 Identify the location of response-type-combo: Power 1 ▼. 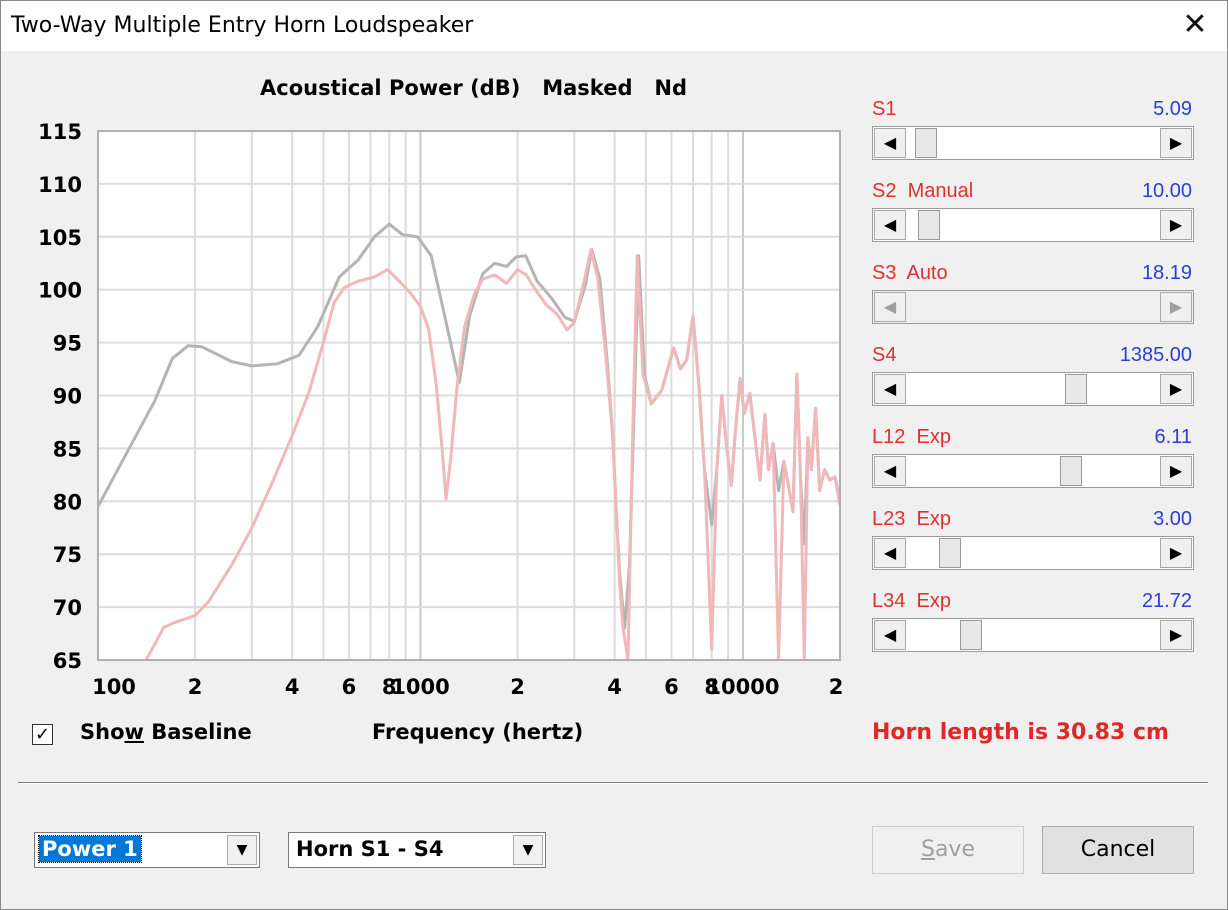
(147, 850).